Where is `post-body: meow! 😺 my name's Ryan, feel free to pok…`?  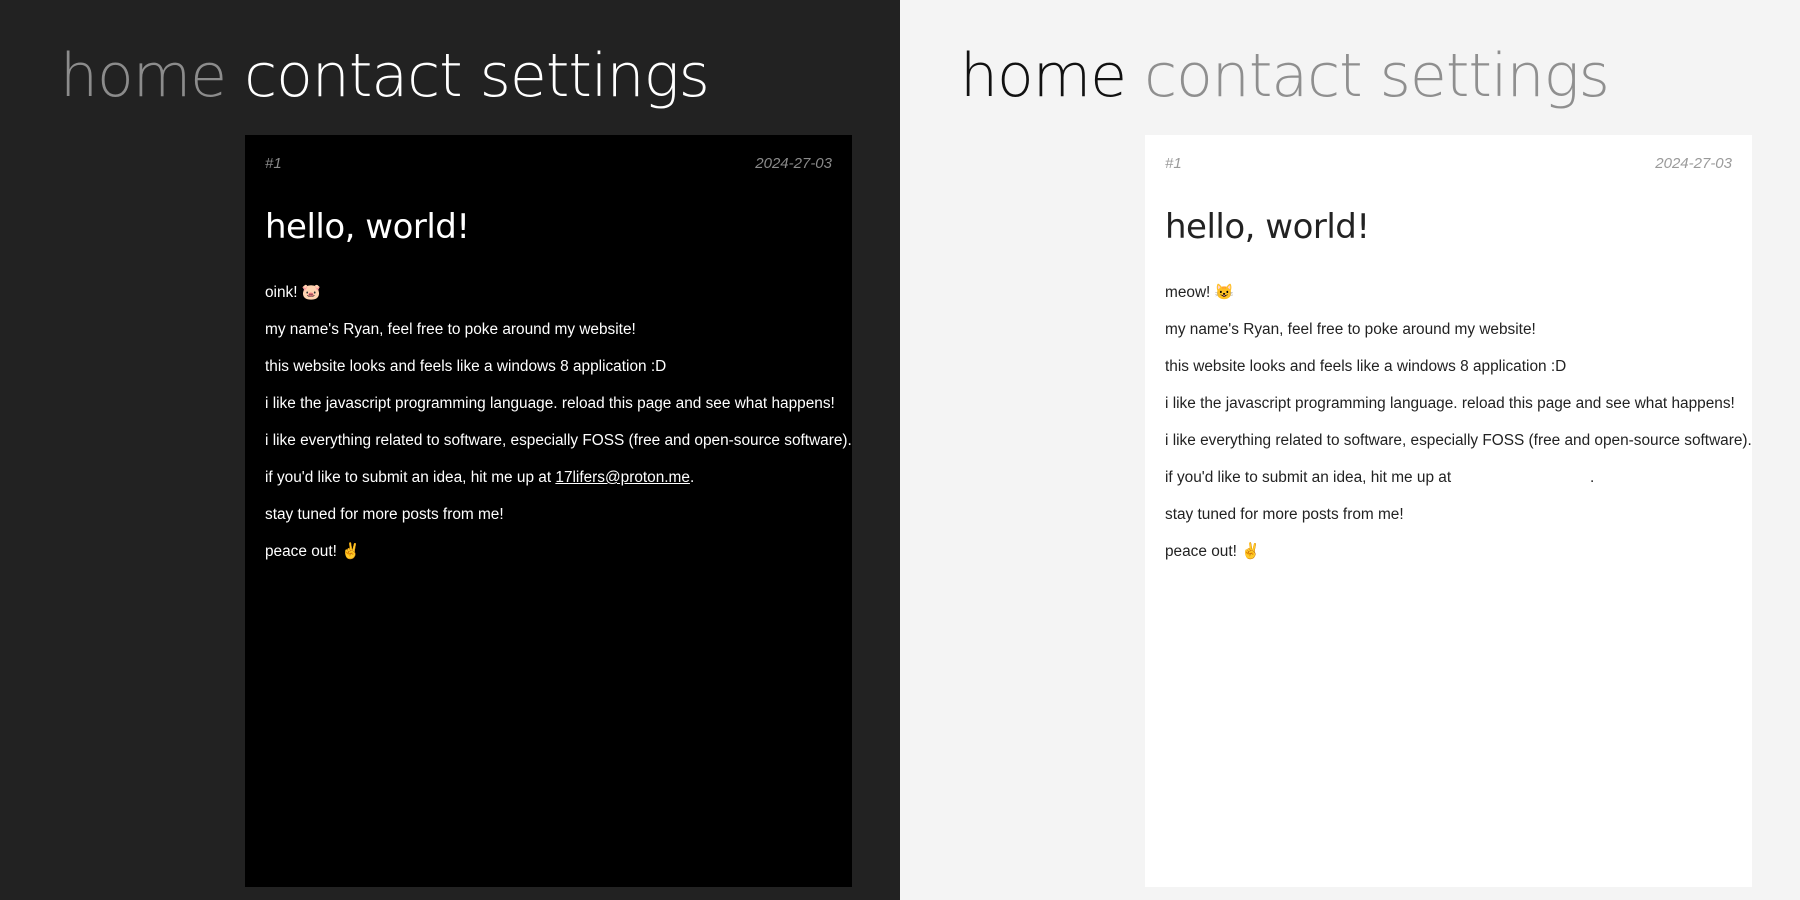 post-body: meow! 😺 my name's Ryan, feel free to pok… is located at coordinates (1458, 422).